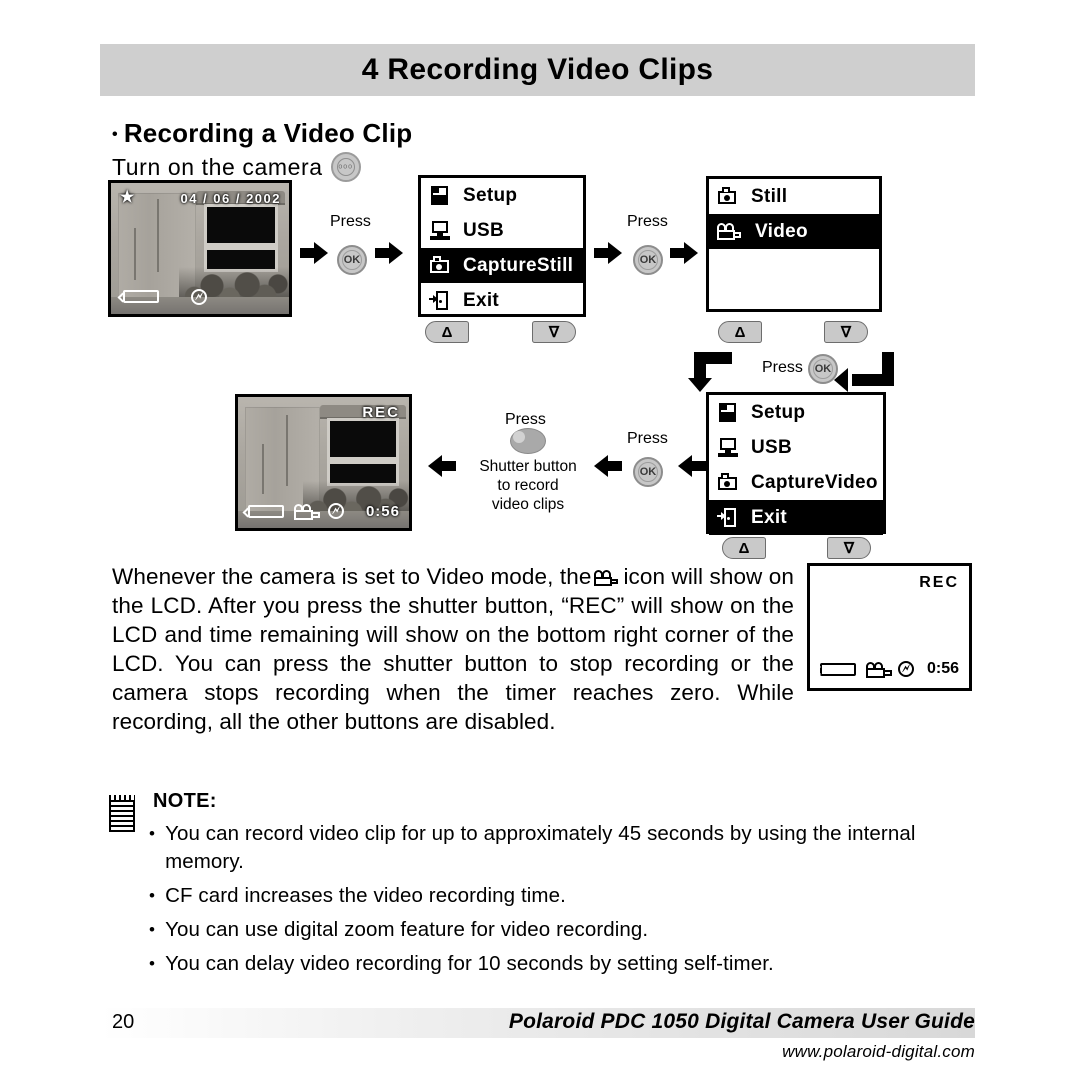 The width and height of the screenshot is (1080, 1080). I want to click on lcd-rec-illustration: REC 0:56 🗲, so click(889, 627).